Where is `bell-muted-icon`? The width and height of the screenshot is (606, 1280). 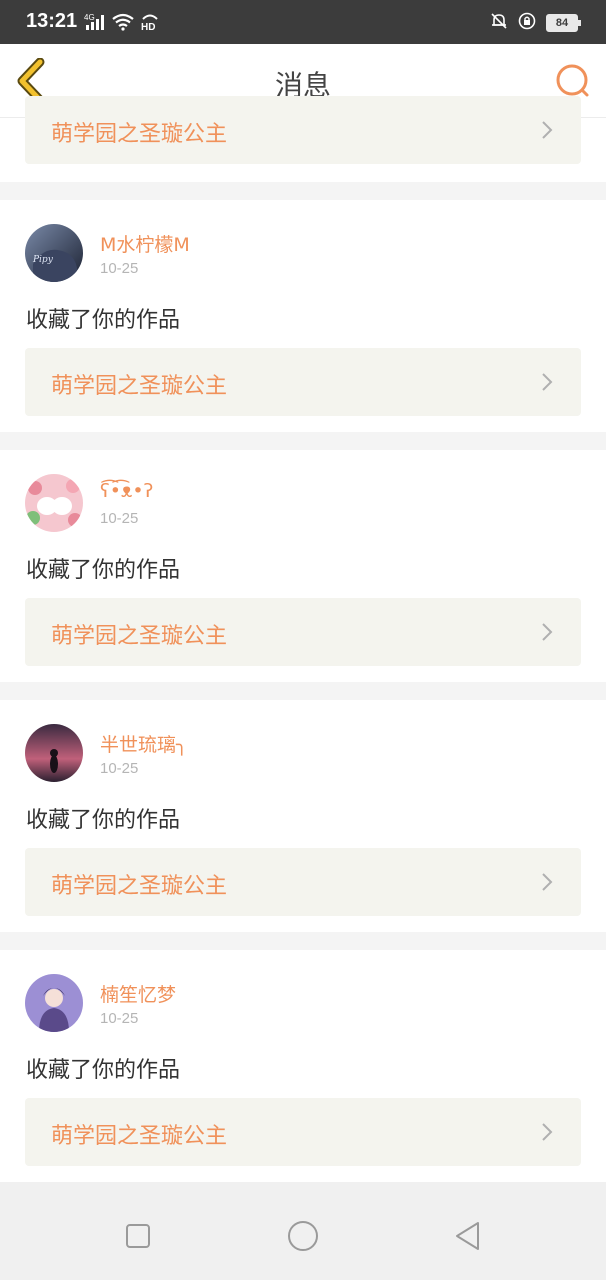 bell-muted-icon is located at coordinates (499, 23).